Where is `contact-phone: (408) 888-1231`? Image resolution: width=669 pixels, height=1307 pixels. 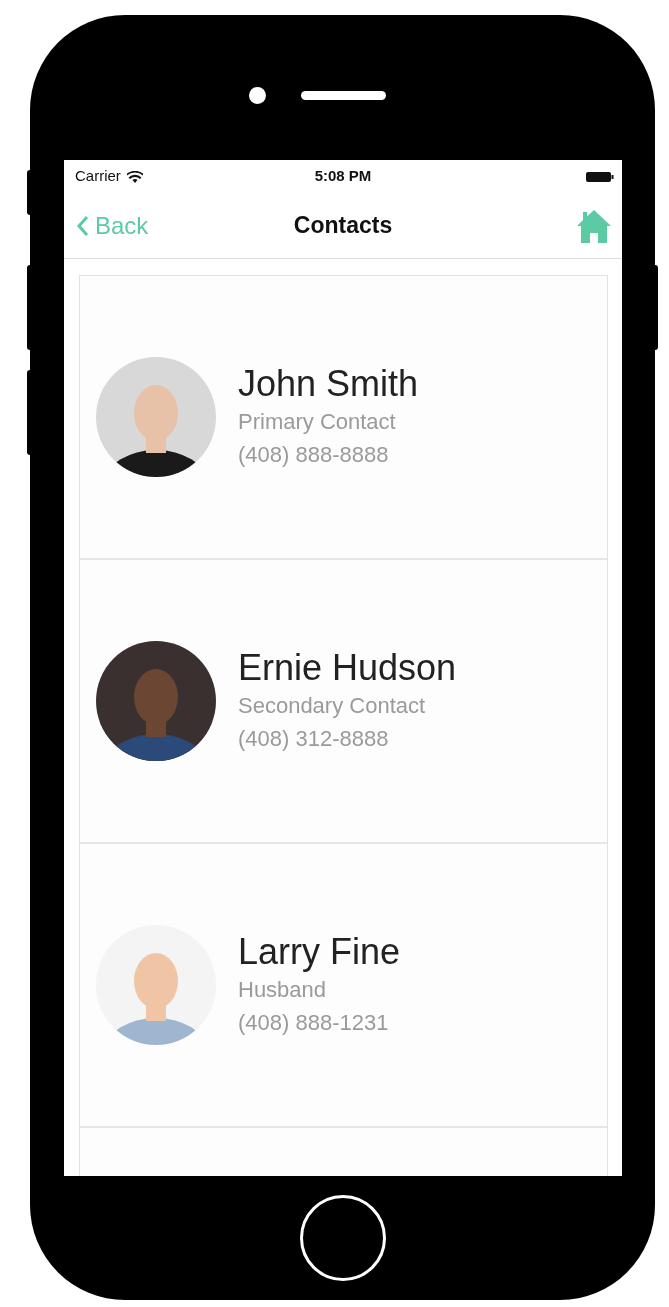 contact-phone: (408) 888-1231 is located at coordinates (314, 1022).